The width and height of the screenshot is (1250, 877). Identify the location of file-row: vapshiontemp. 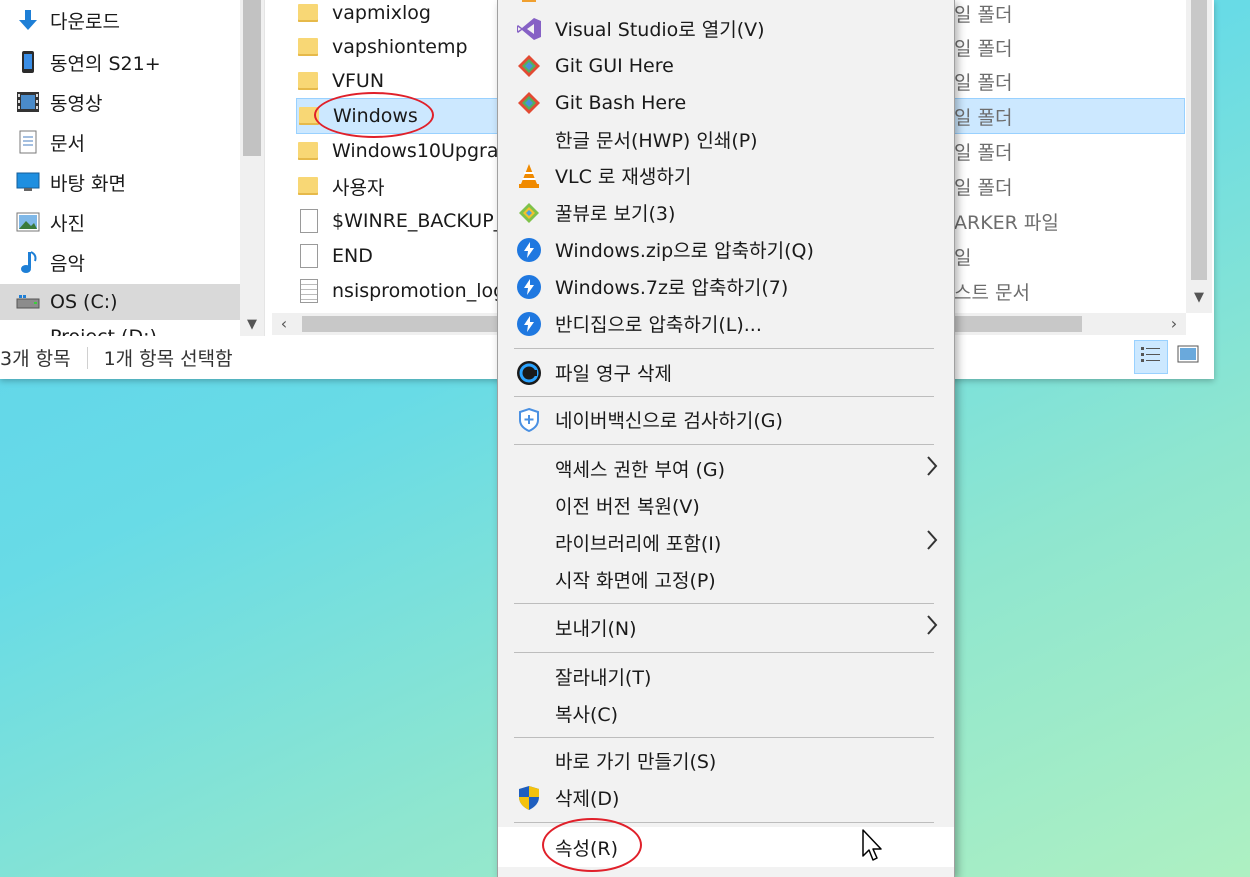
(383, 47).